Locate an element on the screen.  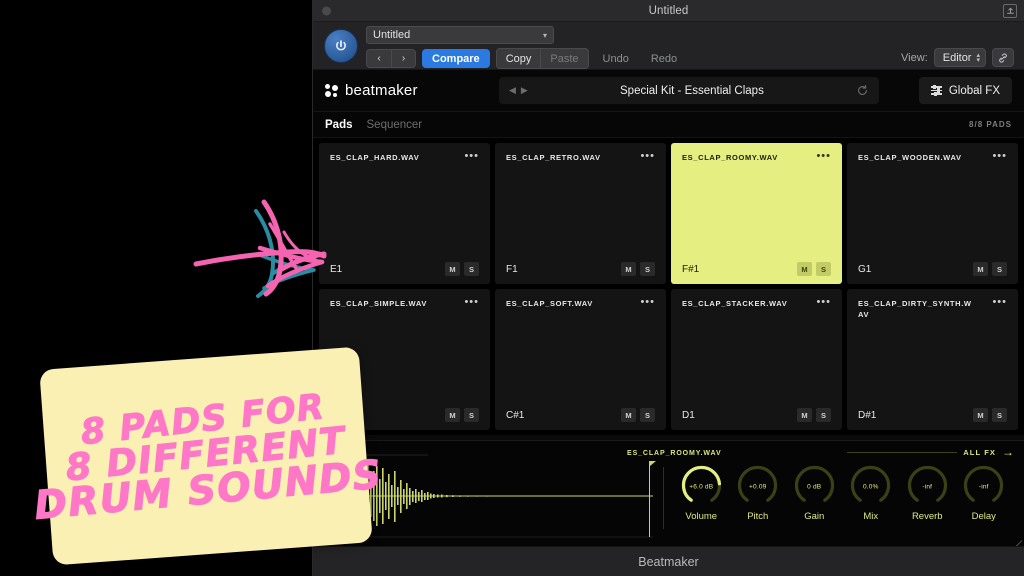
knob-mix: 0.0% Mix is located at coordinates (871, 493).